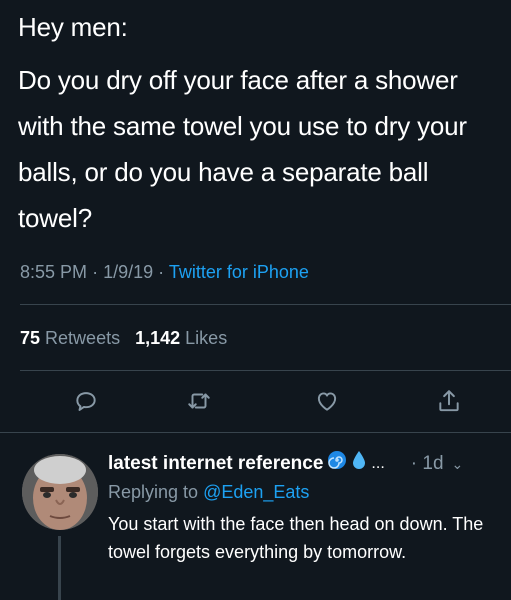  What do you see at coordinates (54, 272) in the screenshot?
I see `tweet-time: 8:55 PM` at bounding box center [54, 272].